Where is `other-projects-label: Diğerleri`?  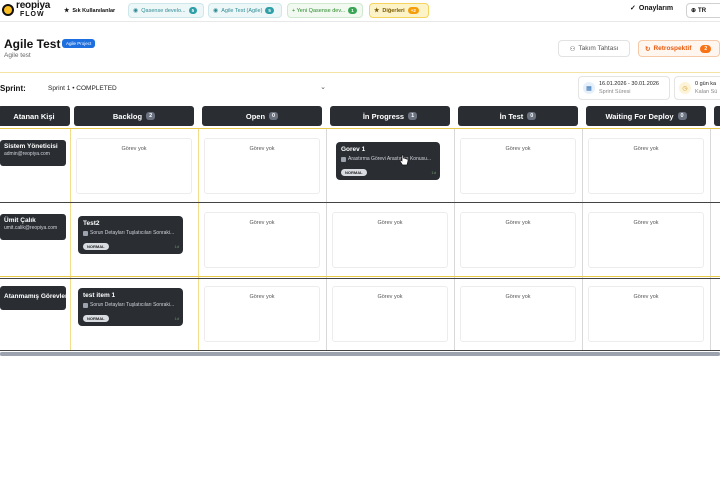
other-projects-label: Diğerleri is located at coordinates (393, 10).